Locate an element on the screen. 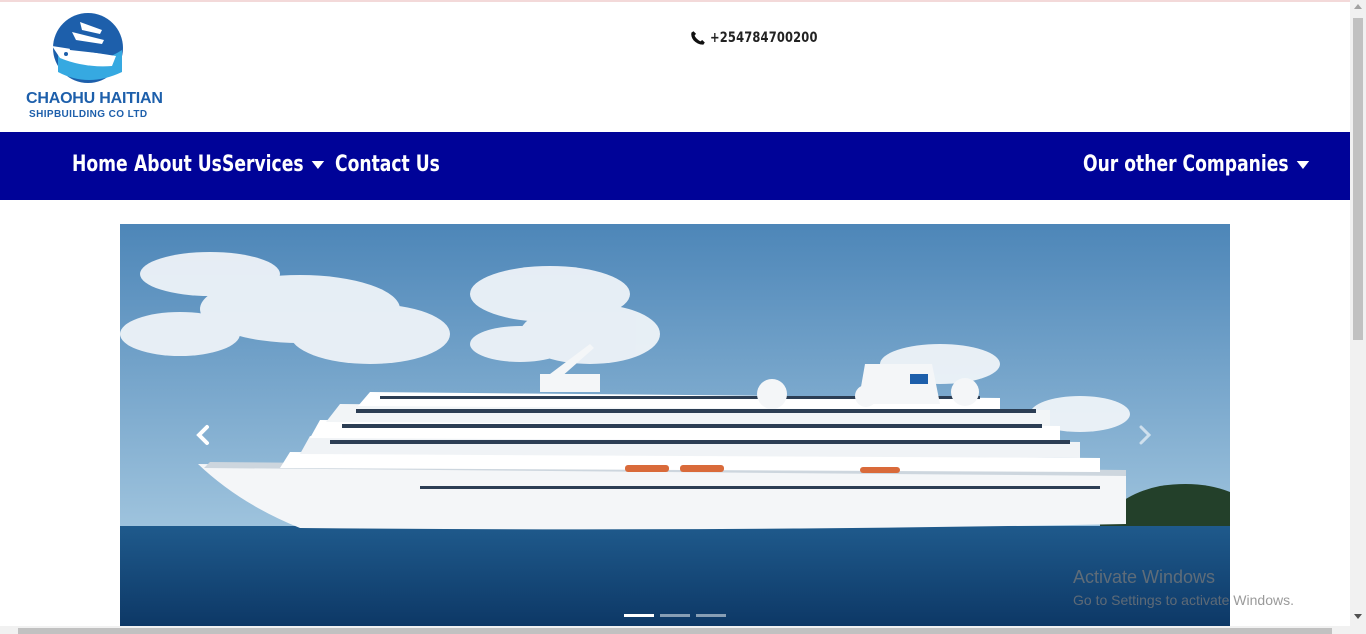 The height and width of the screenshot is (634, 1366). phone-contact: +254784700200 is located at coordinates (765, 38).